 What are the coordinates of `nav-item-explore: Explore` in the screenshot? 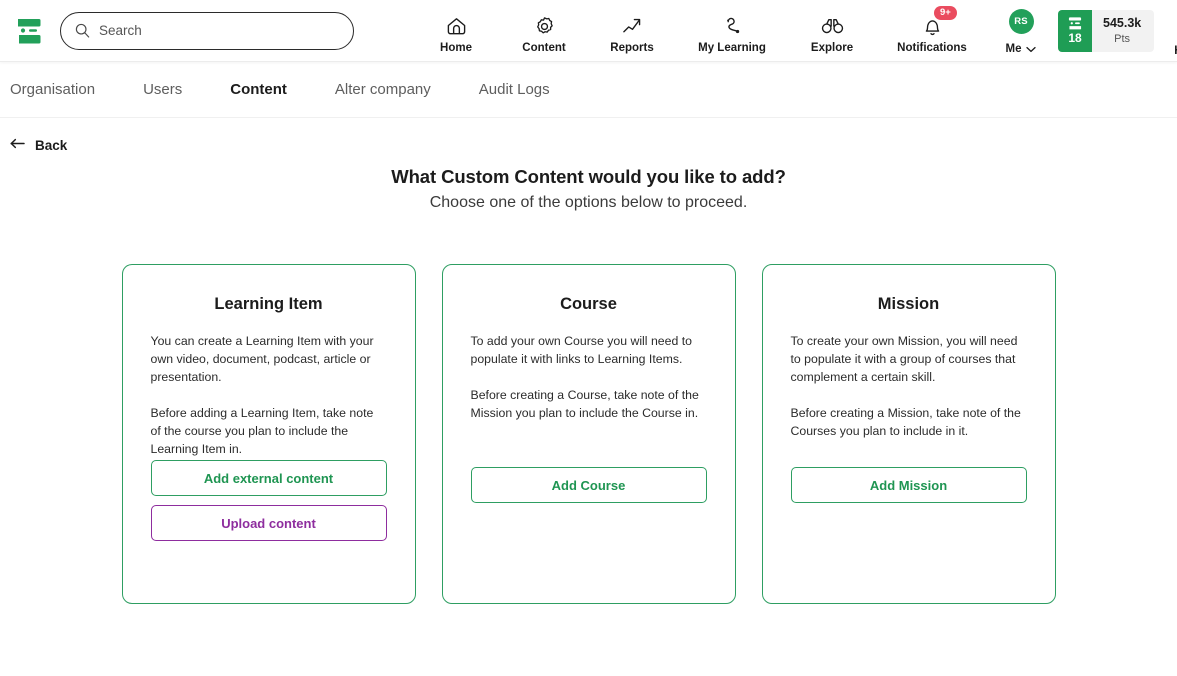 It's located at (832, 30).